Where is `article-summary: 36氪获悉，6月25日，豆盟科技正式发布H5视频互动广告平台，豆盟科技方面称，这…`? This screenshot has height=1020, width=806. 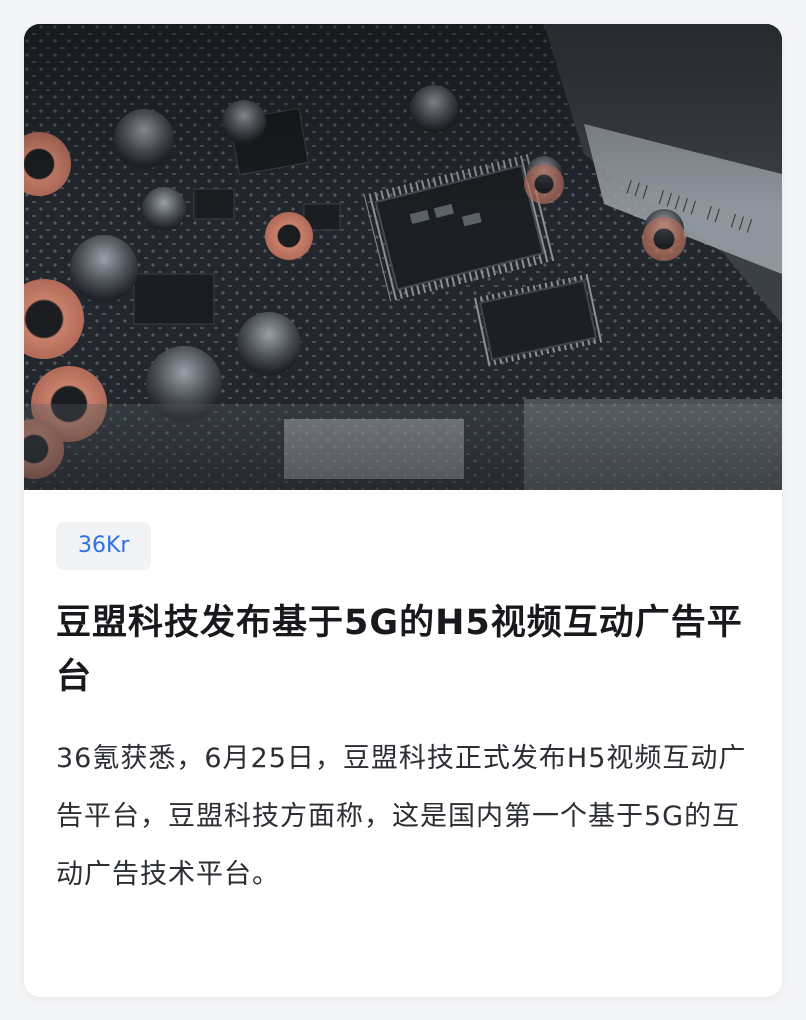
article-summary: 36氪获悉，6月25日，豆盟科技正式发布H5视频互动广告平台，豆盟科技方面称，这… is located at coordinates (401, 816).